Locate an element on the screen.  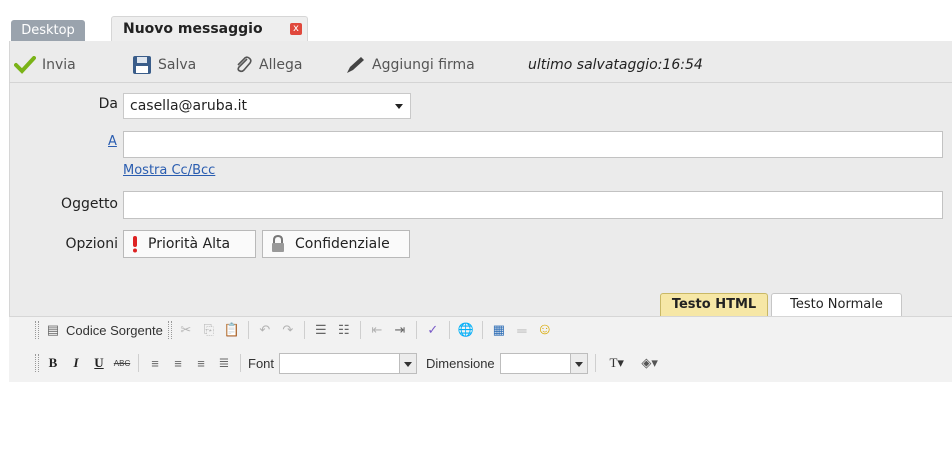
options-label: Opzioni is located at coordinates (91, 244).